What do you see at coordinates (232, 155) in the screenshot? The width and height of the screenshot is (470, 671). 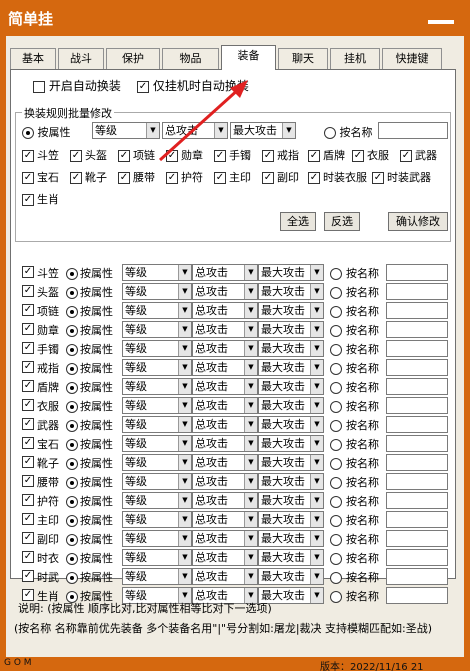 I see `batch-slot-option: ✓ 手镯` at bounding box center [232, 155].